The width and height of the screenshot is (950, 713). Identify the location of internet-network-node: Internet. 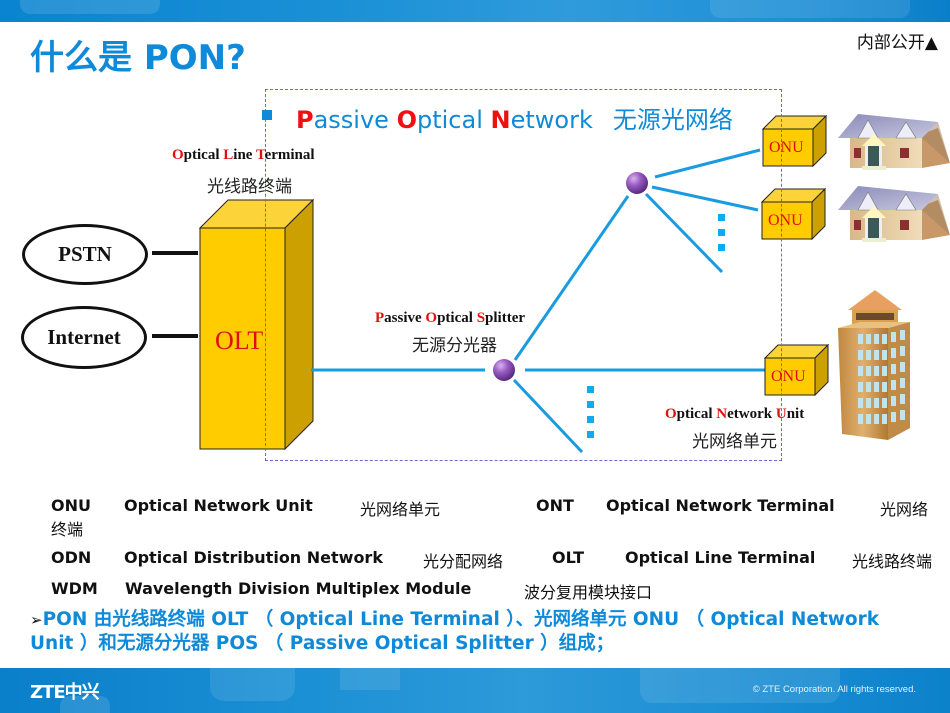
(84, 337).